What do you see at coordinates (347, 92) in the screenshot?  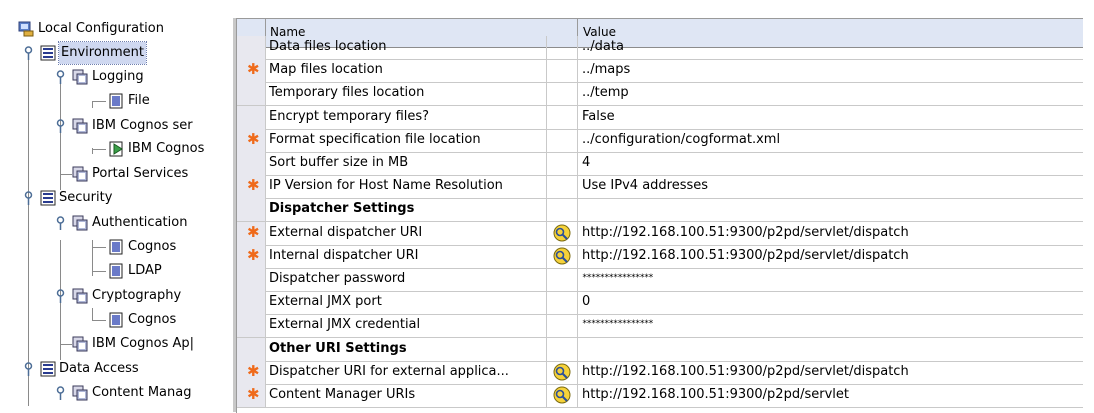 I see `property-name: Temporary files location` at bounding box center [347, 92].